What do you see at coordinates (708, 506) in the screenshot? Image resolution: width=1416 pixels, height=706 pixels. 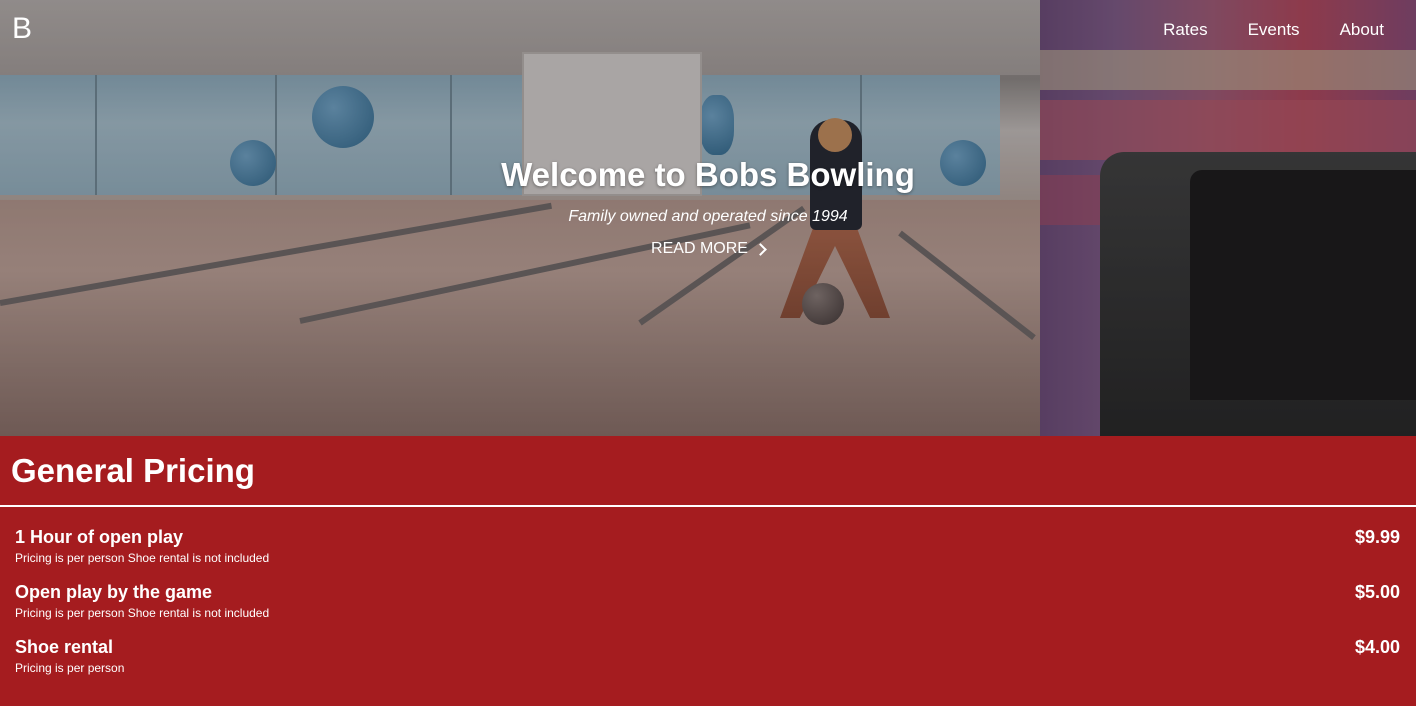 I see `pricing-divider` at bounding box center [708, 506].